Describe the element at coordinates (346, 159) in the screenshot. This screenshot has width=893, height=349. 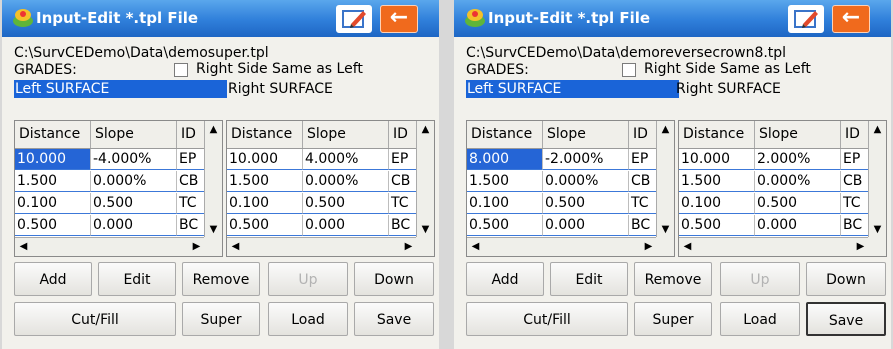
I see `table-cell: 4.000%` at that location.